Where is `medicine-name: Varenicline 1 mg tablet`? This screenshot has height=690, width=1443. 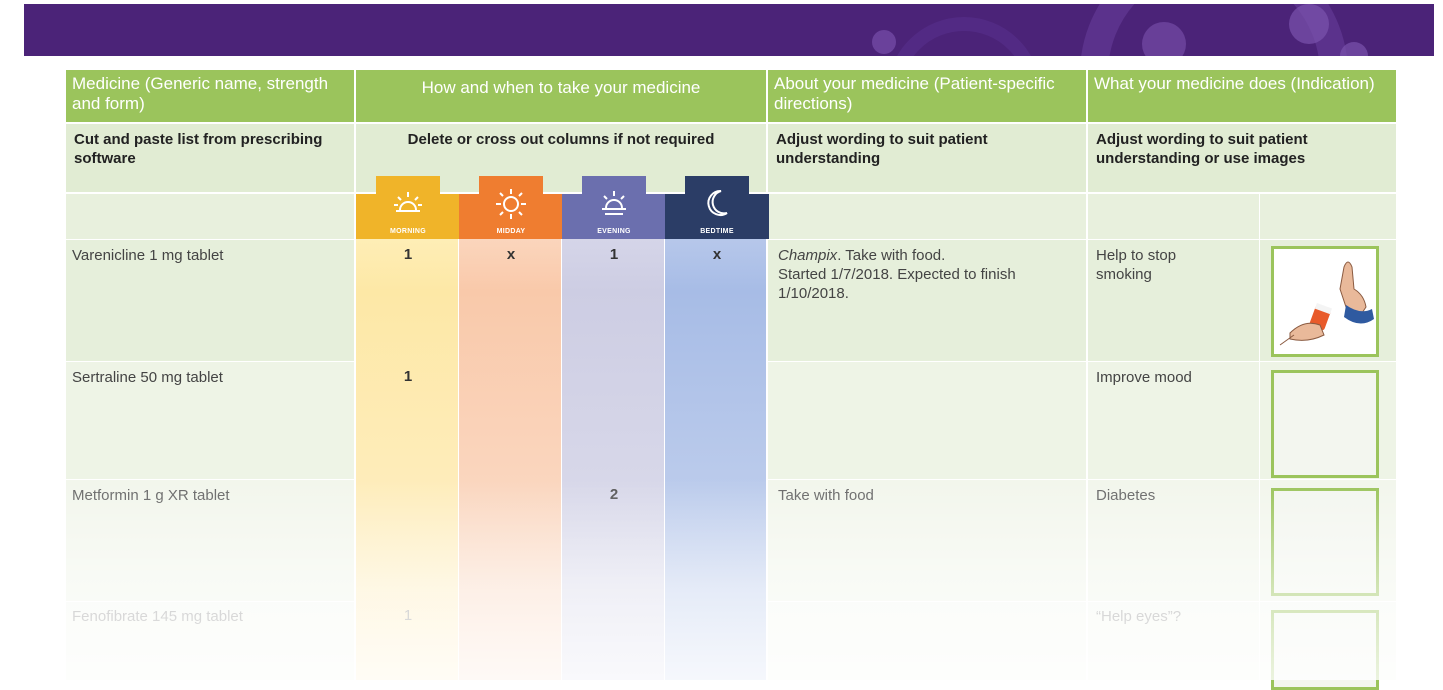 medicine-name: Varenicline 1 mg tablet is located at coordinates (148, 255).